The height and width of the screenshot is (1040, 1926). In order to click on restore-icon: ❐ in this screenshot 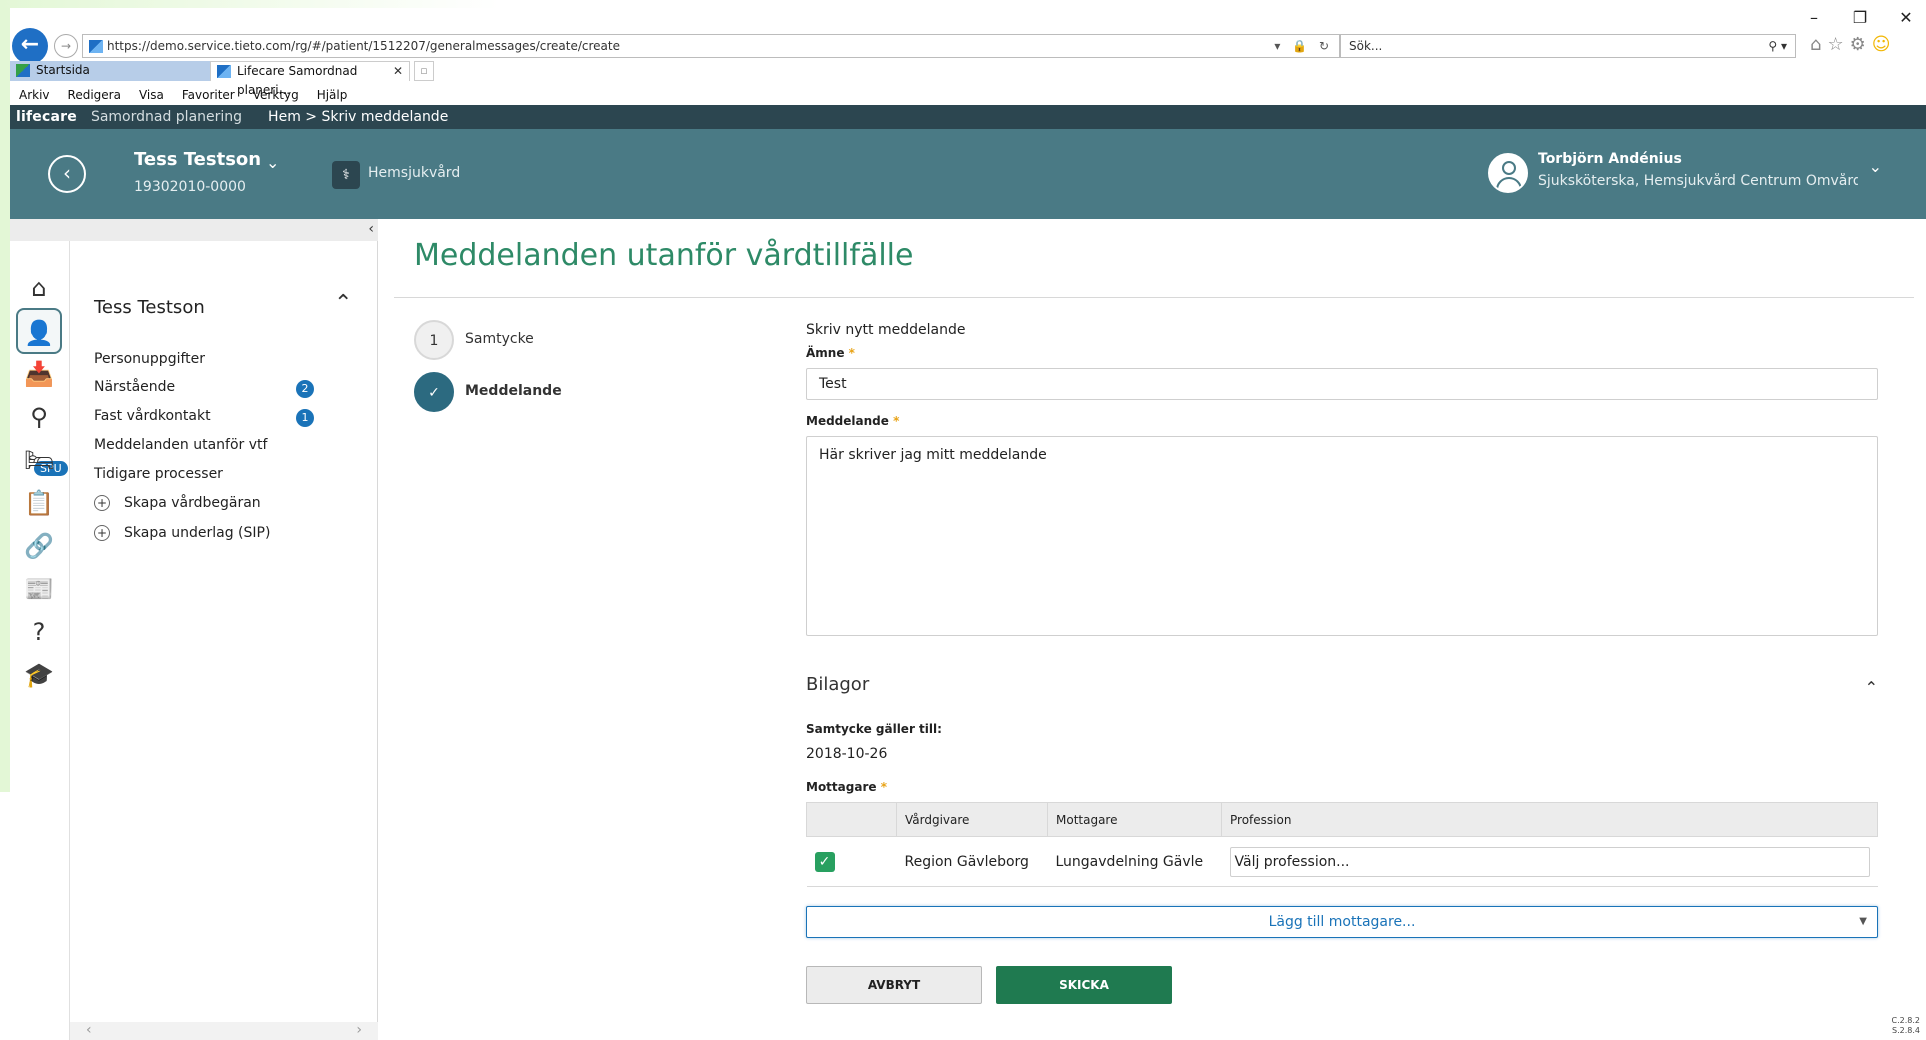, I will do `click(1860, 17)`.